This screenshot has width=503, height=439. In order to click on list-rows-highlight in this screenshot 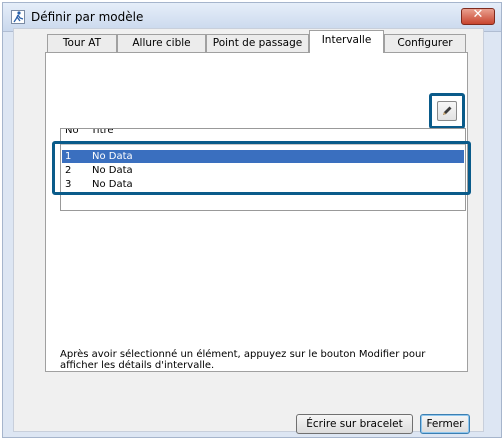, I will do `click(261, 168)`.